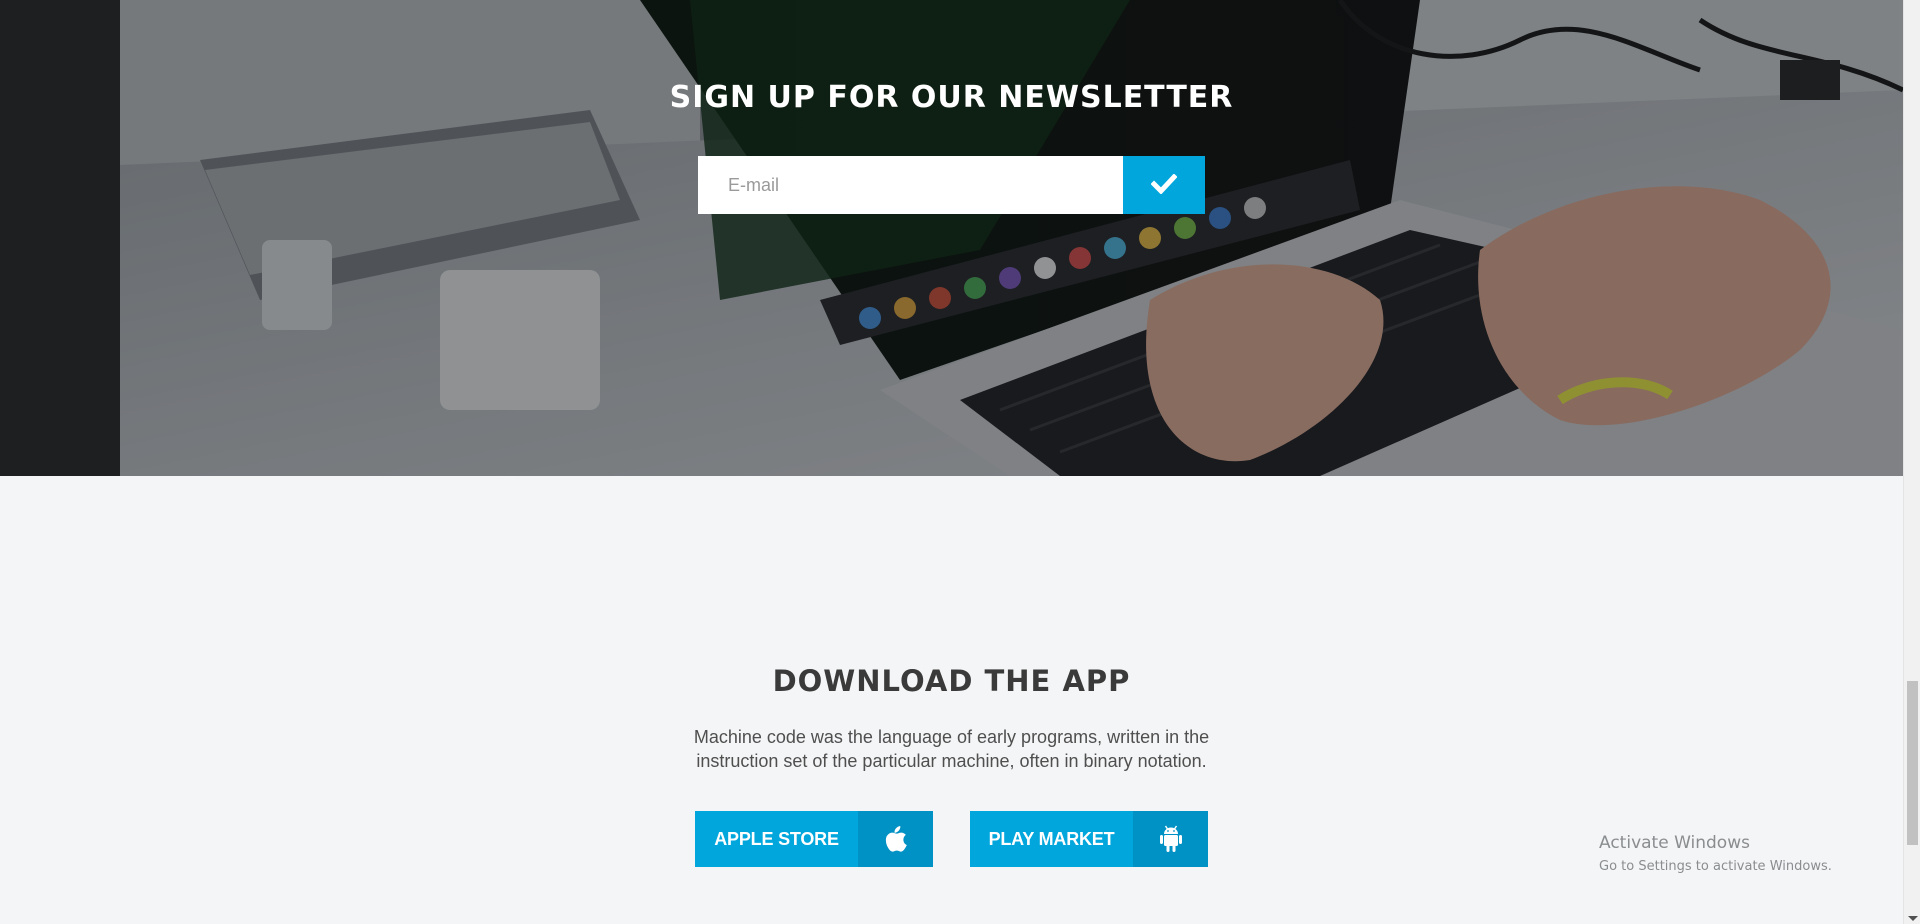 This screenshot has height=924, width=1920. I want to click on email-input, so click(910, 185).